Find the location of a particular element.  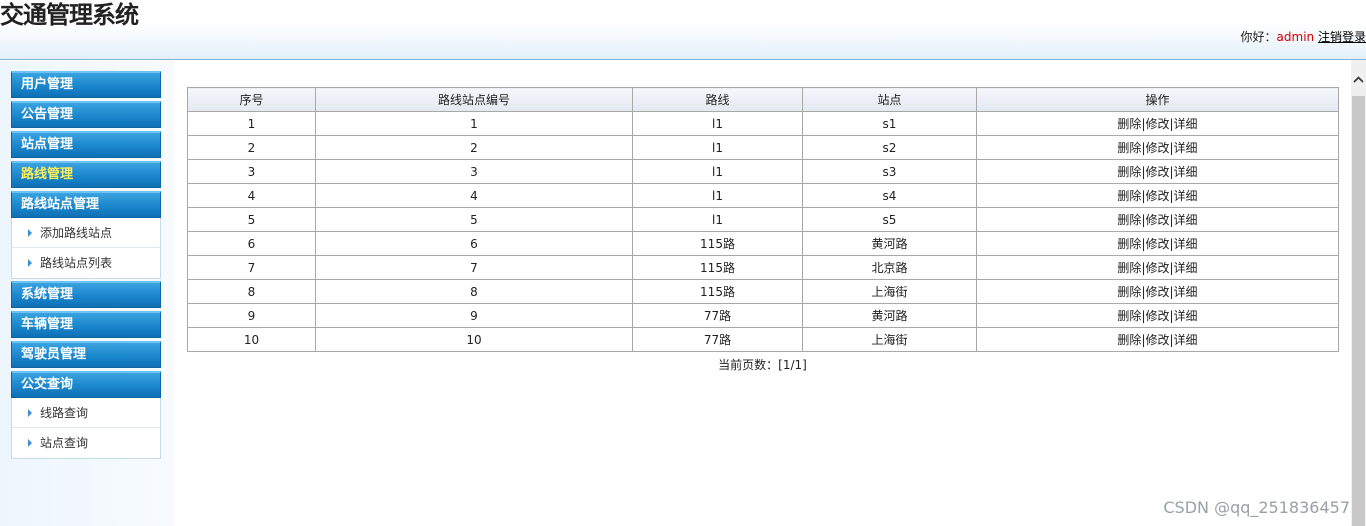

scrollbar-thumb is located at coordinates (1358, 311).